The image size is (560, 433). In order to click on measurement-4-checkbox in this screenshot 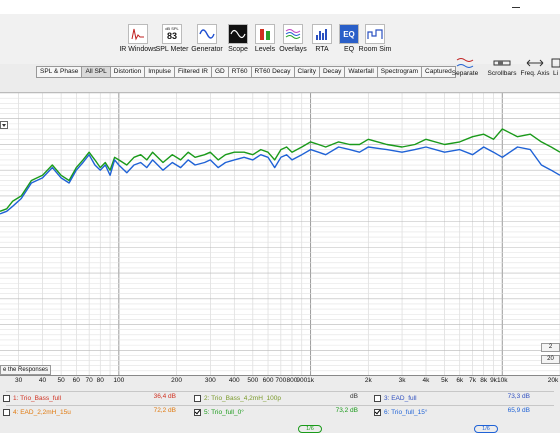, I will do `click(6, 412)`.